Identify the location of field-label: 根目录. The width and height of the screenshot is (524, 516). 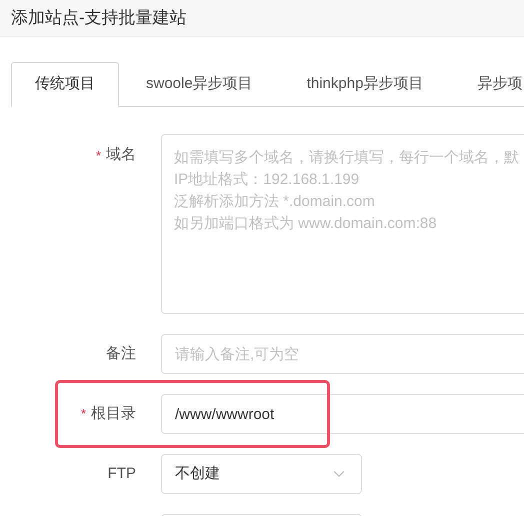
(113, 414).